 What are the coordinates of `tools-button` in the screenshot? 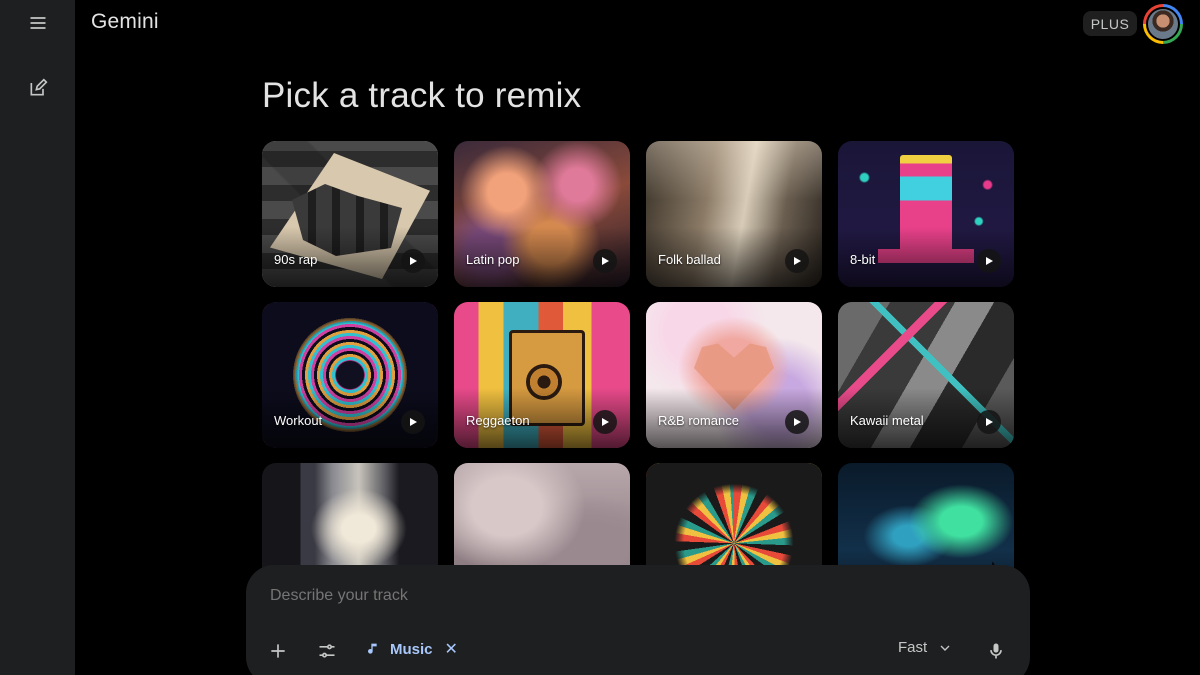 It's located at (327, 651).